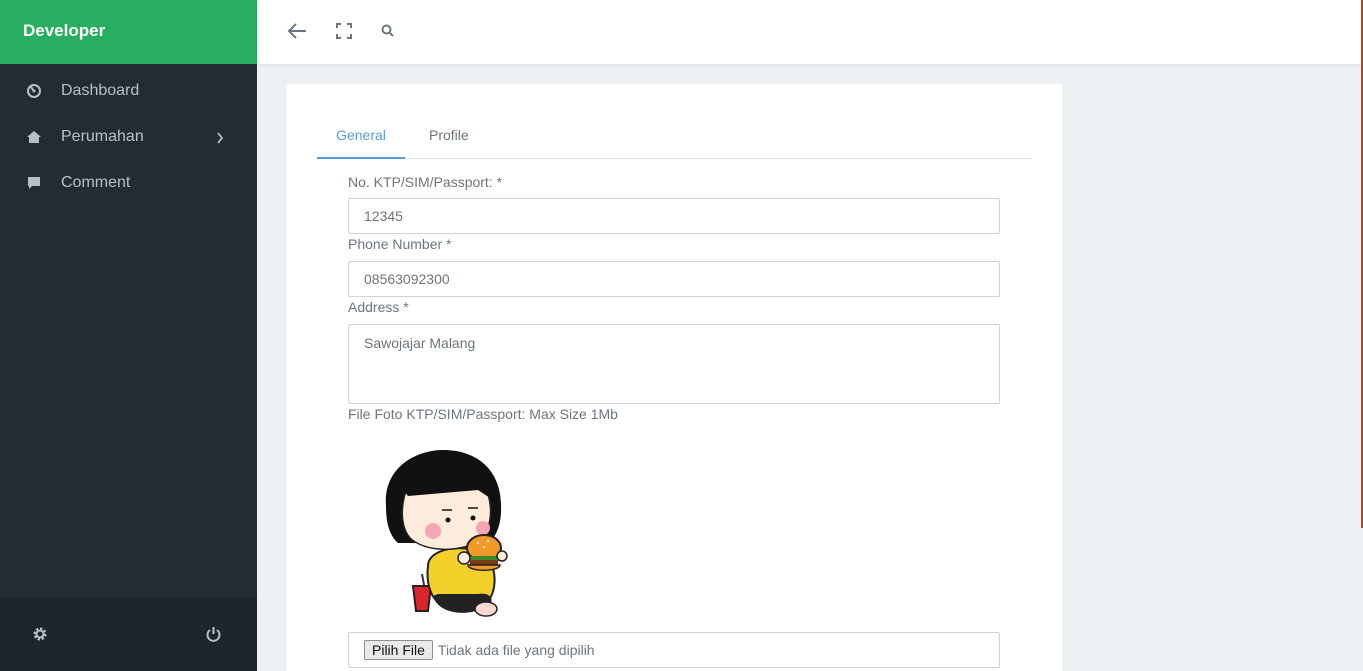  Describe the element at coordinates (40, 636) in the screenshot. I see `gear-icon` at that location.